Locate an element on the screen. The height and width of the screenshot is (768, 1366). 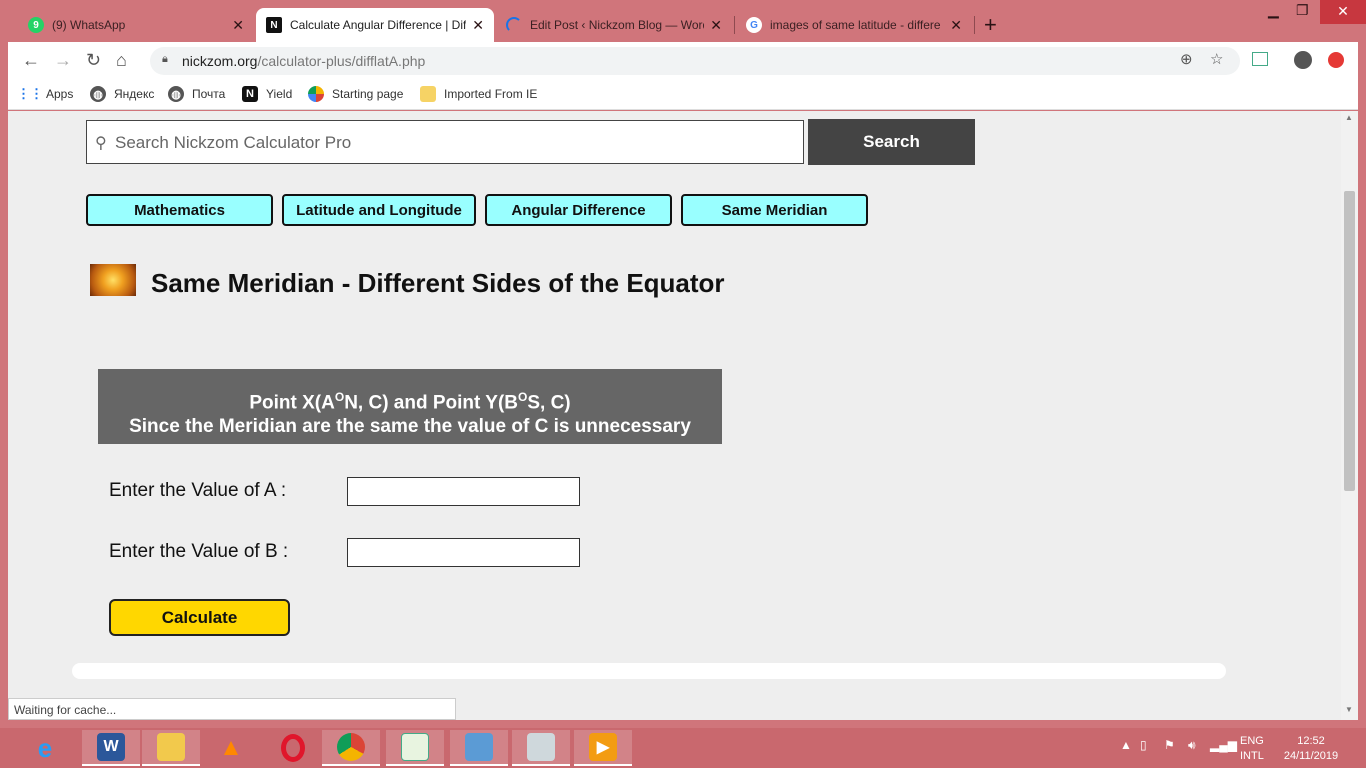
nav-same-meridian: Same Meridian is located at coordinates (774, 210).